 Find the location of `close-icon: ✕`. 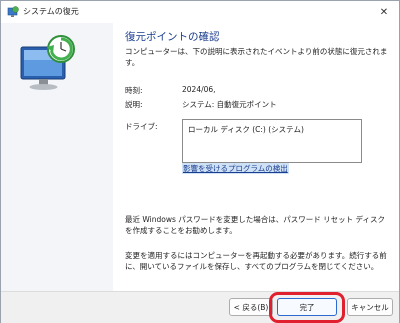

close-icon: ✕ is located at coordinates (384, 12).